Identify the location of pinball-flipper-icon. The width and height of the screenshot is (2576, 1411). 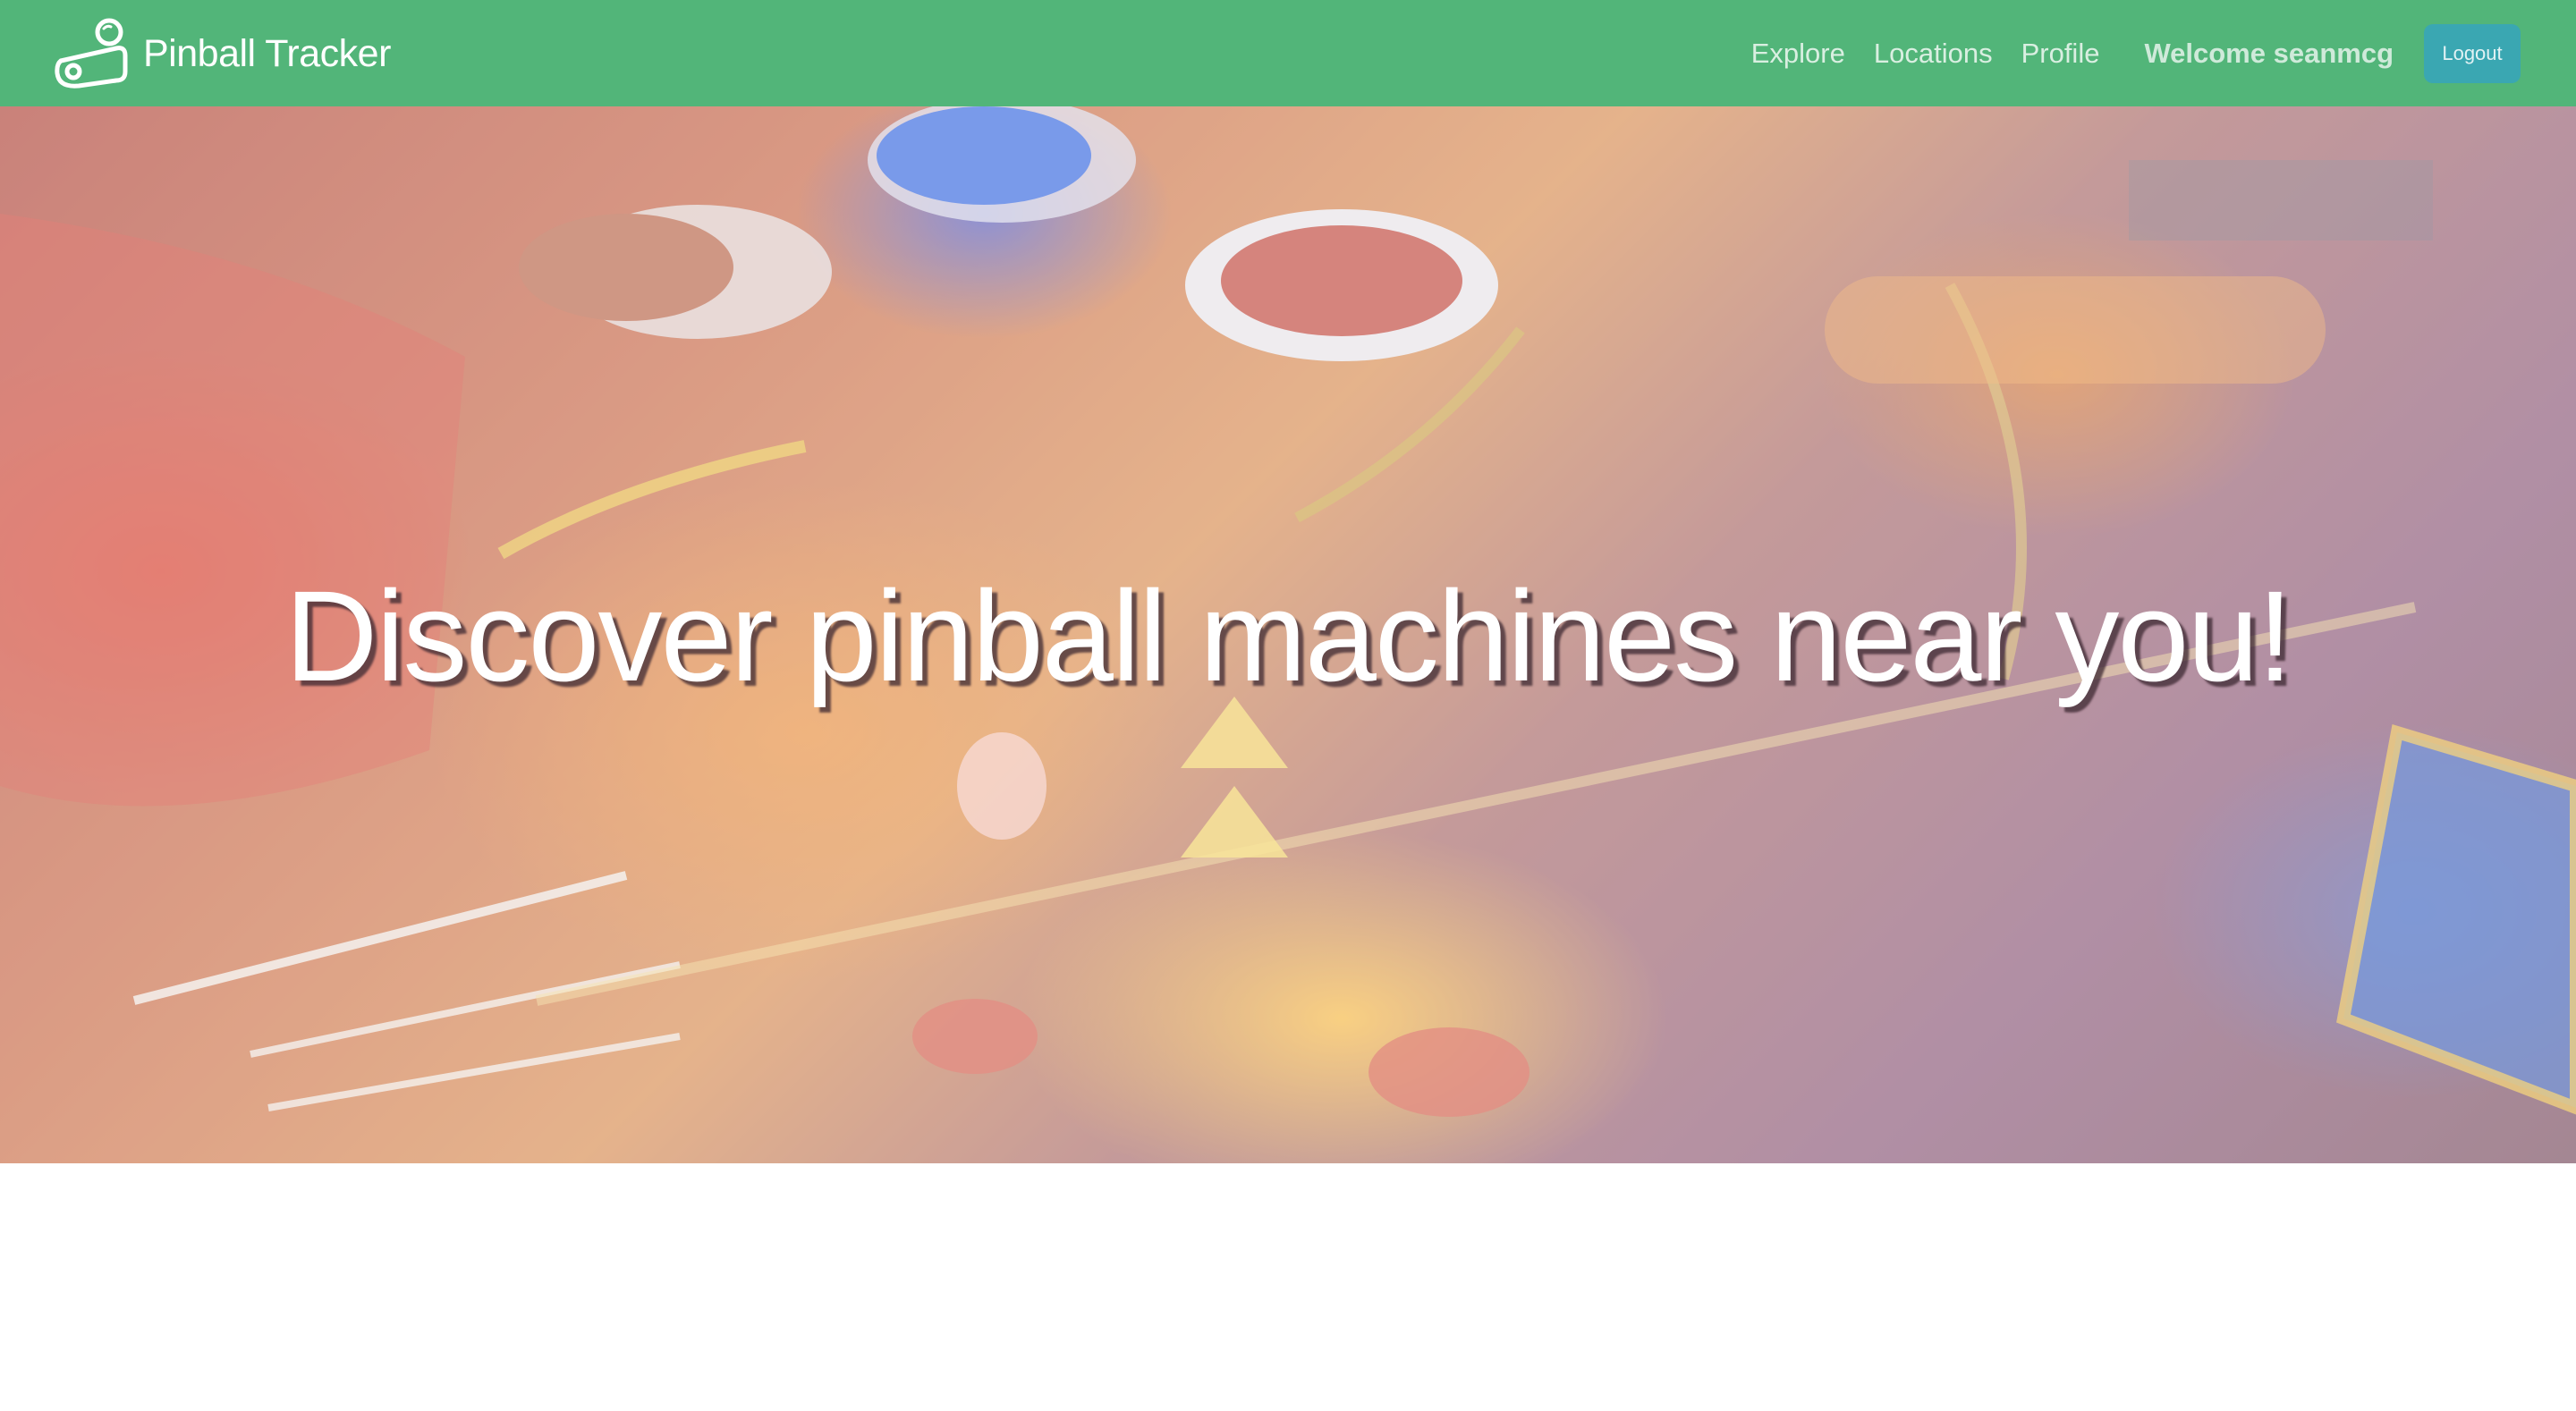
(91, 54).